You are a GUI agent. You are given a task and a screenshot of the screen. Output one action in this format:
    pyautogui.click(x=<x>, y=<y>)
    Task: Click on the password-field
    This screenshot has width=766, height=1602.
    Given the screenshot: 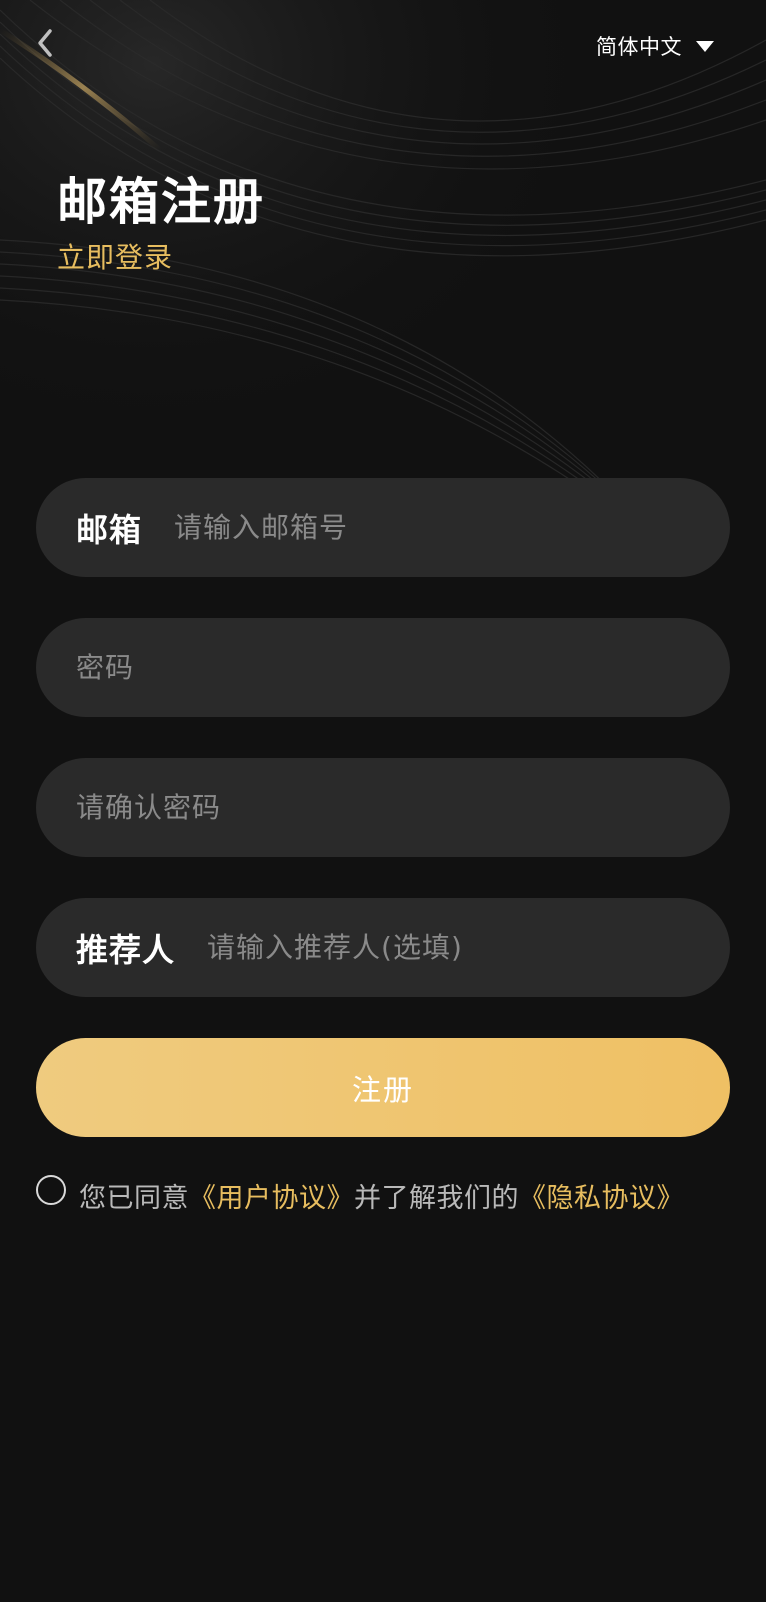 What is the action you would take?
    pyautogui.click(x=383, y=667)
    